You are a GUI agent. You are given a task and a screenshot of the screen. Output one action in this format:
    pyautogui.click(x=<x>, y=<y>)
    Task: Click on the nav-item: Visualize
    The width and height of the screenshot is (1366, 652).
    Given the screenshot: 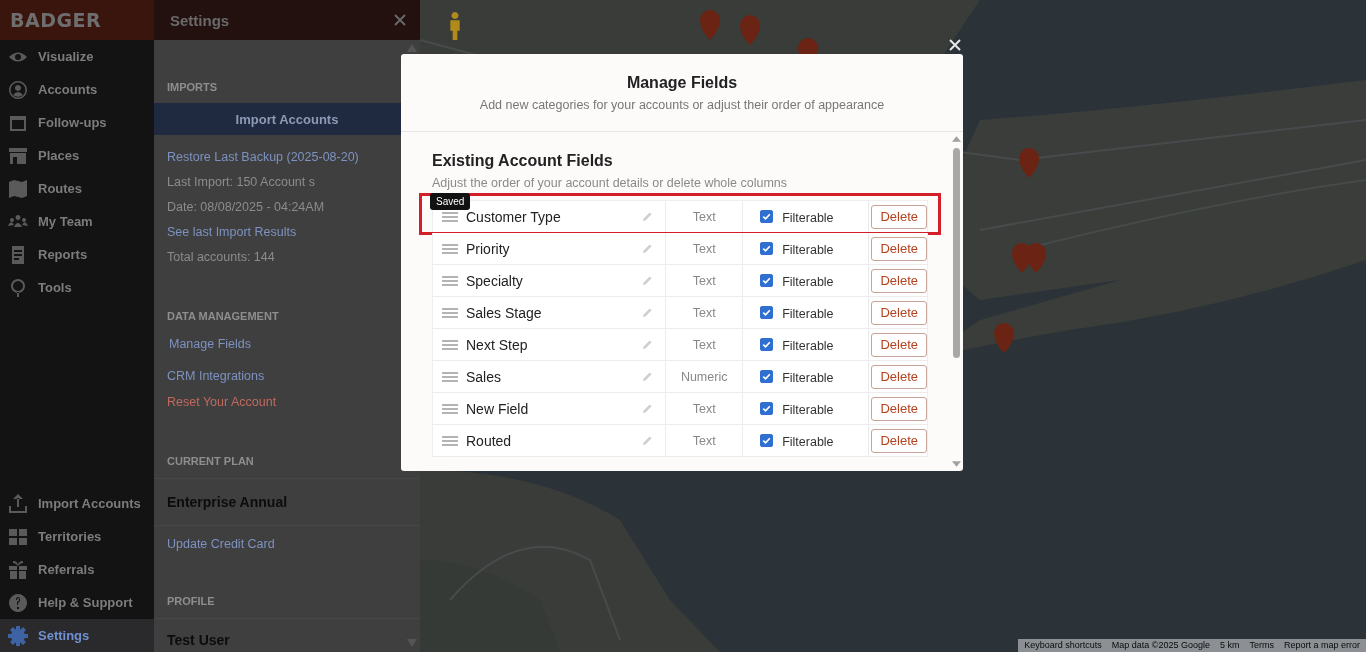 What is the action you would take?
    pyautogui.click(x=77, y=56)
    